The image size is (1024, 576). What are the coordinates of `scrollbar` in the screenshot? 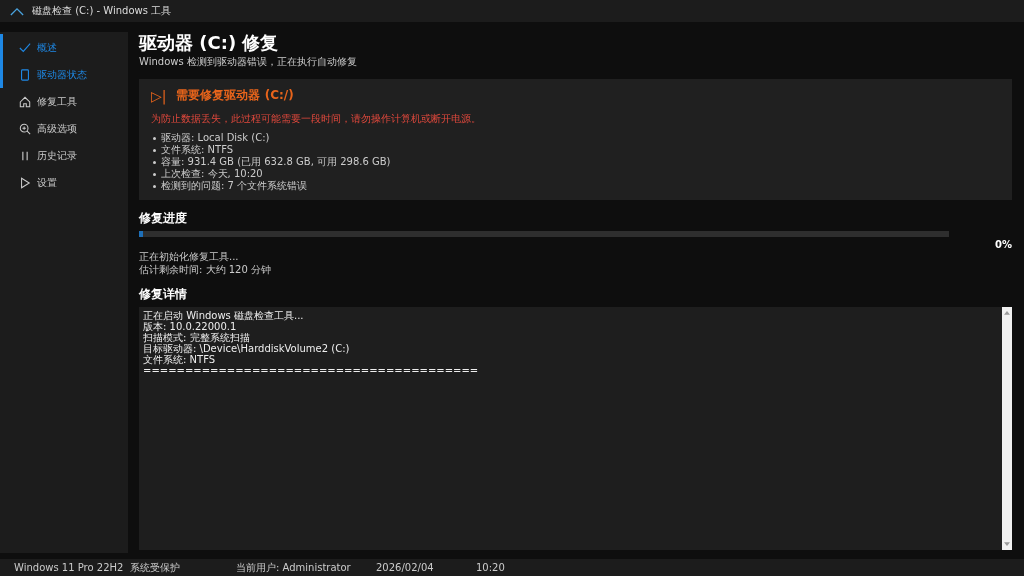 It's located at (1007, 428).